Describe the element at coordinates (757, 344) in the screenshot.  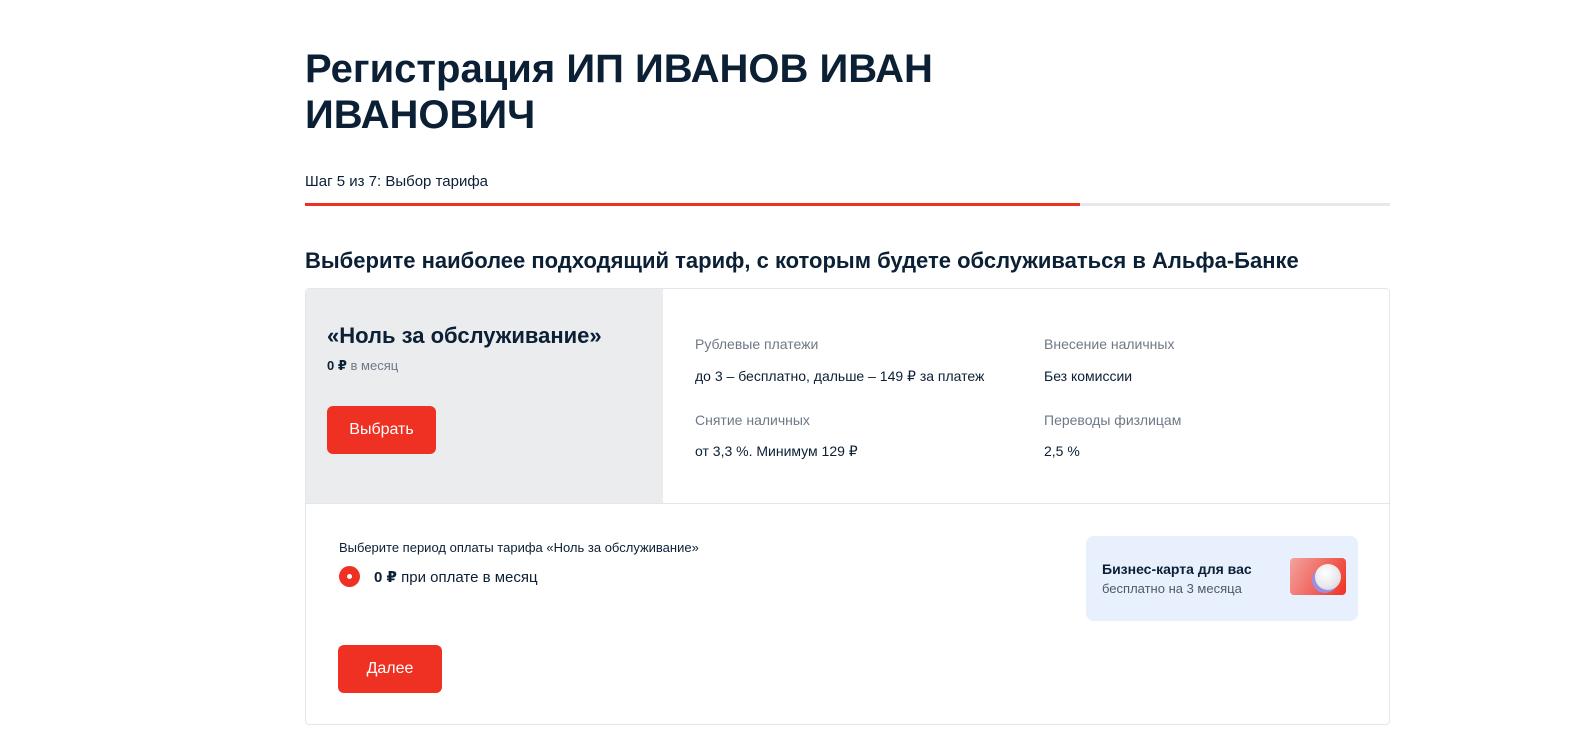
I see `feature-label-ruble-payments: Рублевые платежи` at that location.